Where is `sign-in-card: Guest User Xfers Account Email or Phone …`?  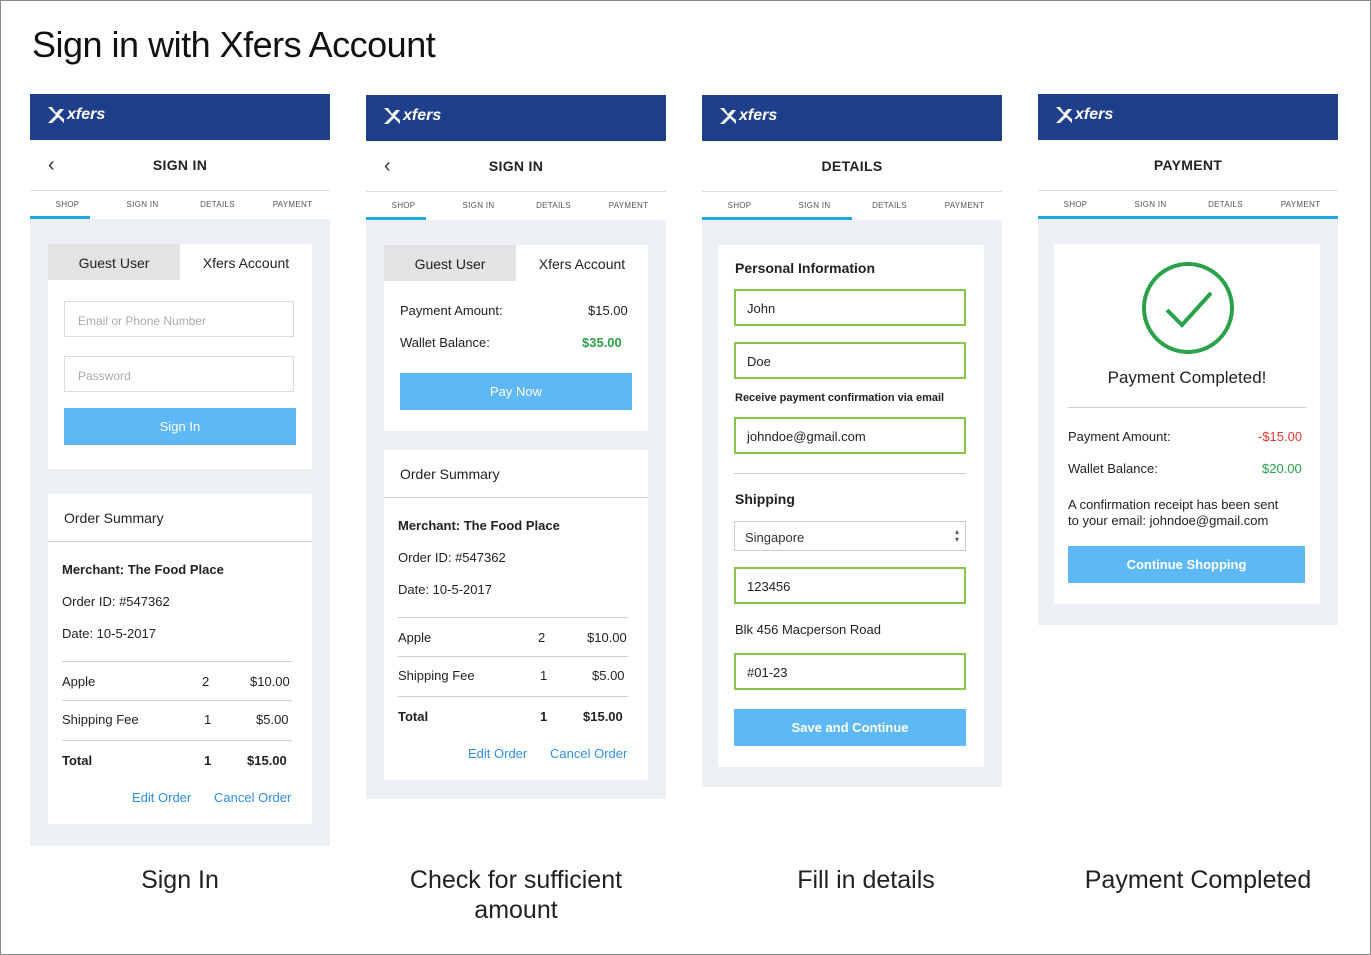
sign-in-card: Guest User Xfers Account Email or Phone … is located at coordinates (180, 356).